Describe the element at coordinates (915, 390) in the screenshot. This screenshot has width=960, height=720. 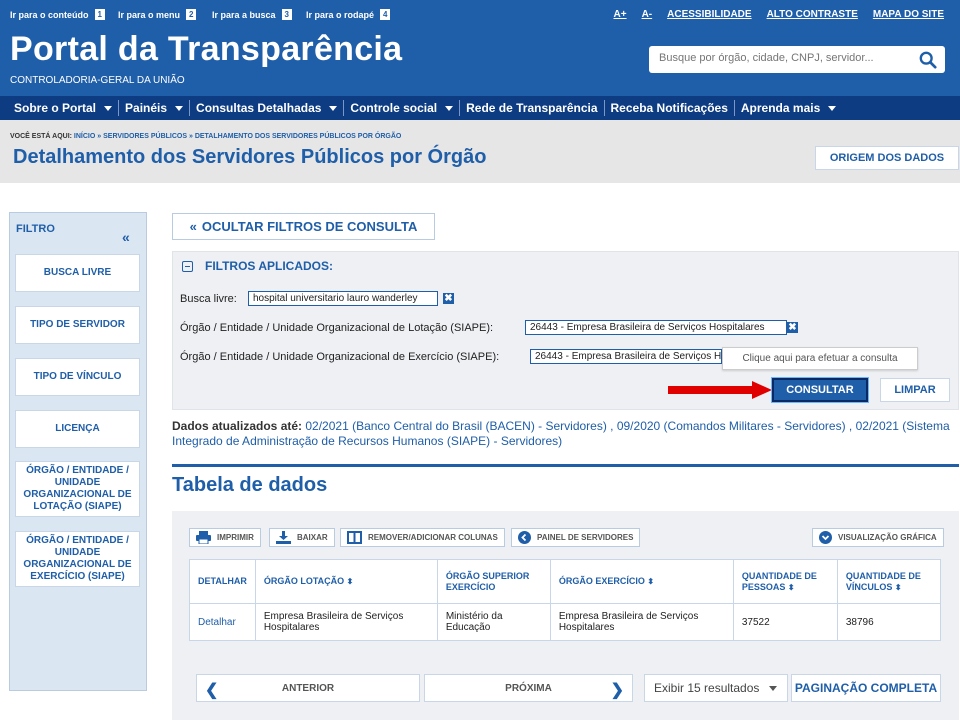
I see `limpar-button: LIMPAR` at that location.